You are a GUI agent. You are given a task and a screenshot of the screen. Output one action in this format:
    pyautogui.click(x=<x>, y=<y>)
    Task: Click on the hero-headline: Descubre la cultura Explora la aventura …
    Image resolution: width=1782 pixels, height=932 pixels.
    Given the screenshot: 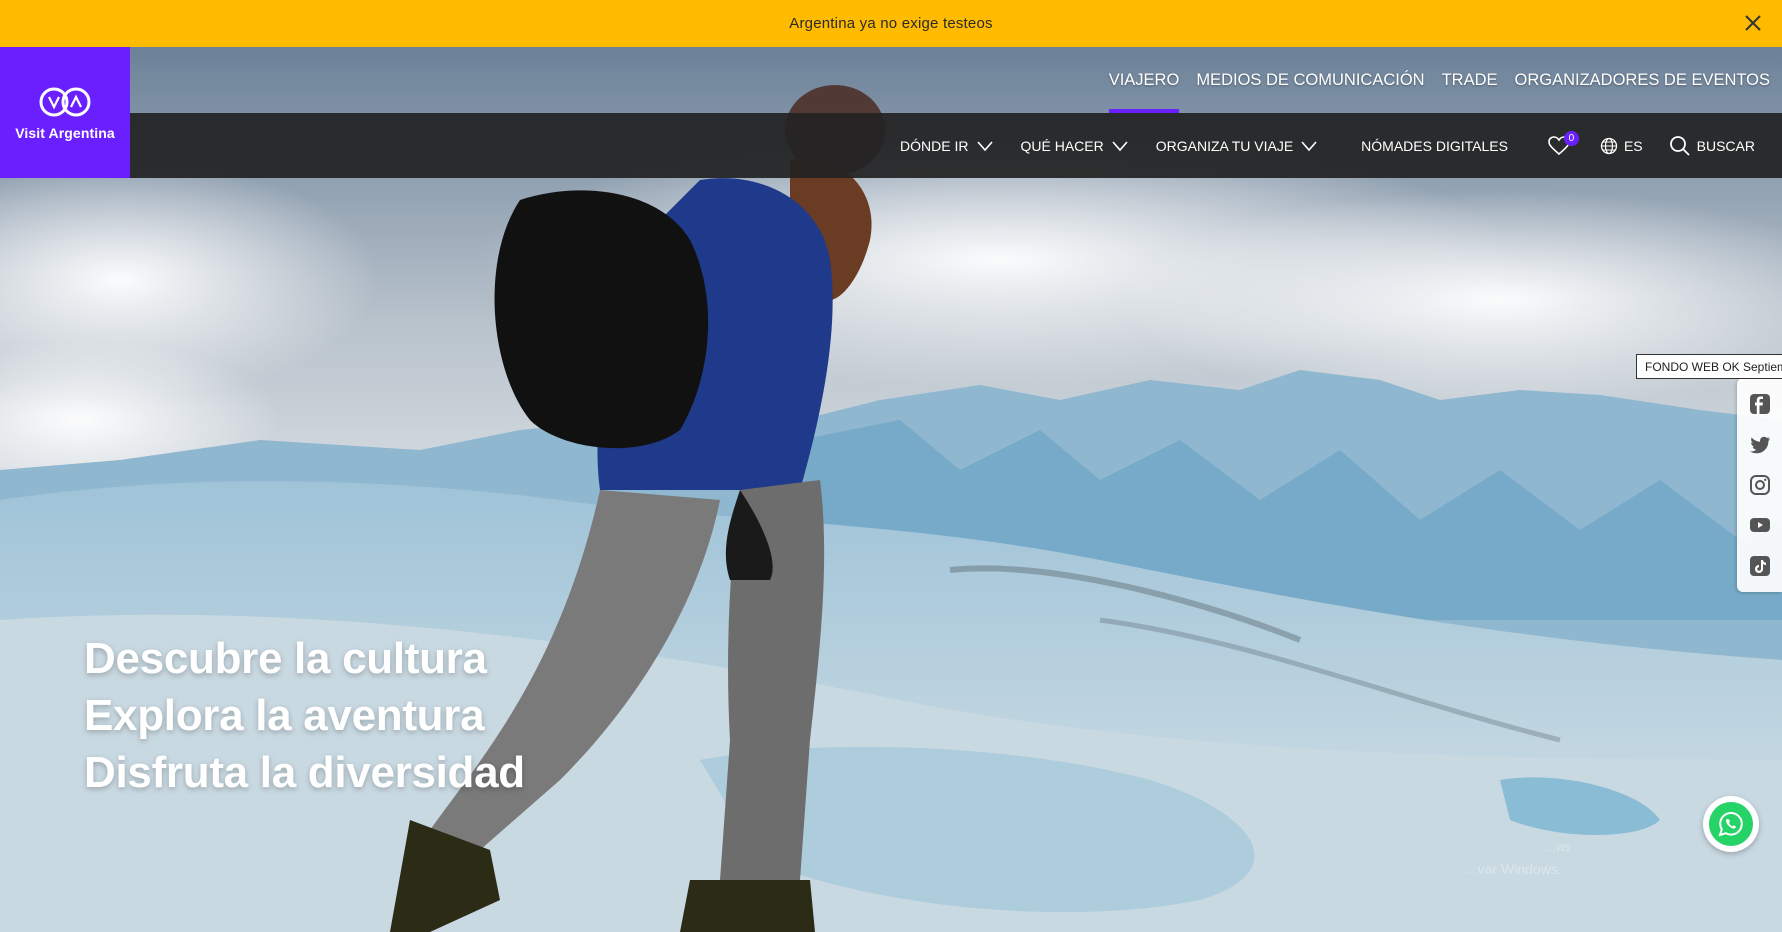 What is the action you would take?
    pyautogui.click(x=304, y=715)
    